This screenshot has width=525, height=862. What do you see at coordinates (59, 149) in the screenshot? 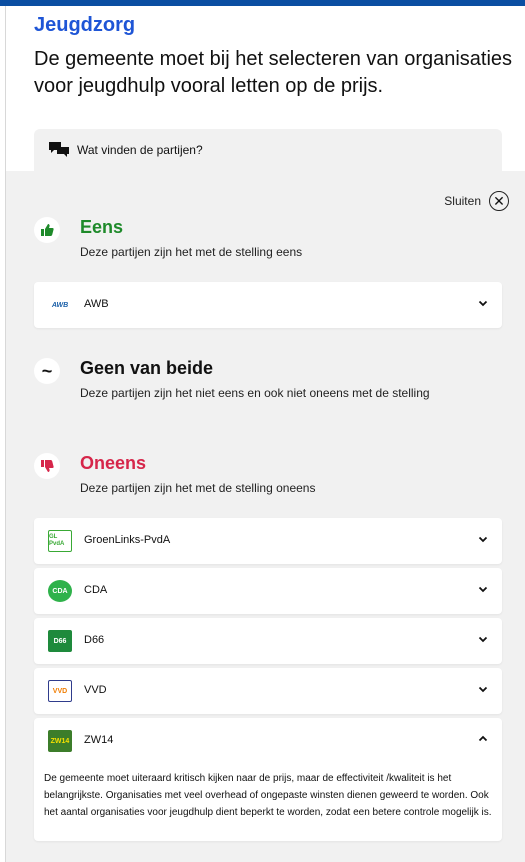
I see `chat-bubbles-icon` at bounding box center [59, 149].